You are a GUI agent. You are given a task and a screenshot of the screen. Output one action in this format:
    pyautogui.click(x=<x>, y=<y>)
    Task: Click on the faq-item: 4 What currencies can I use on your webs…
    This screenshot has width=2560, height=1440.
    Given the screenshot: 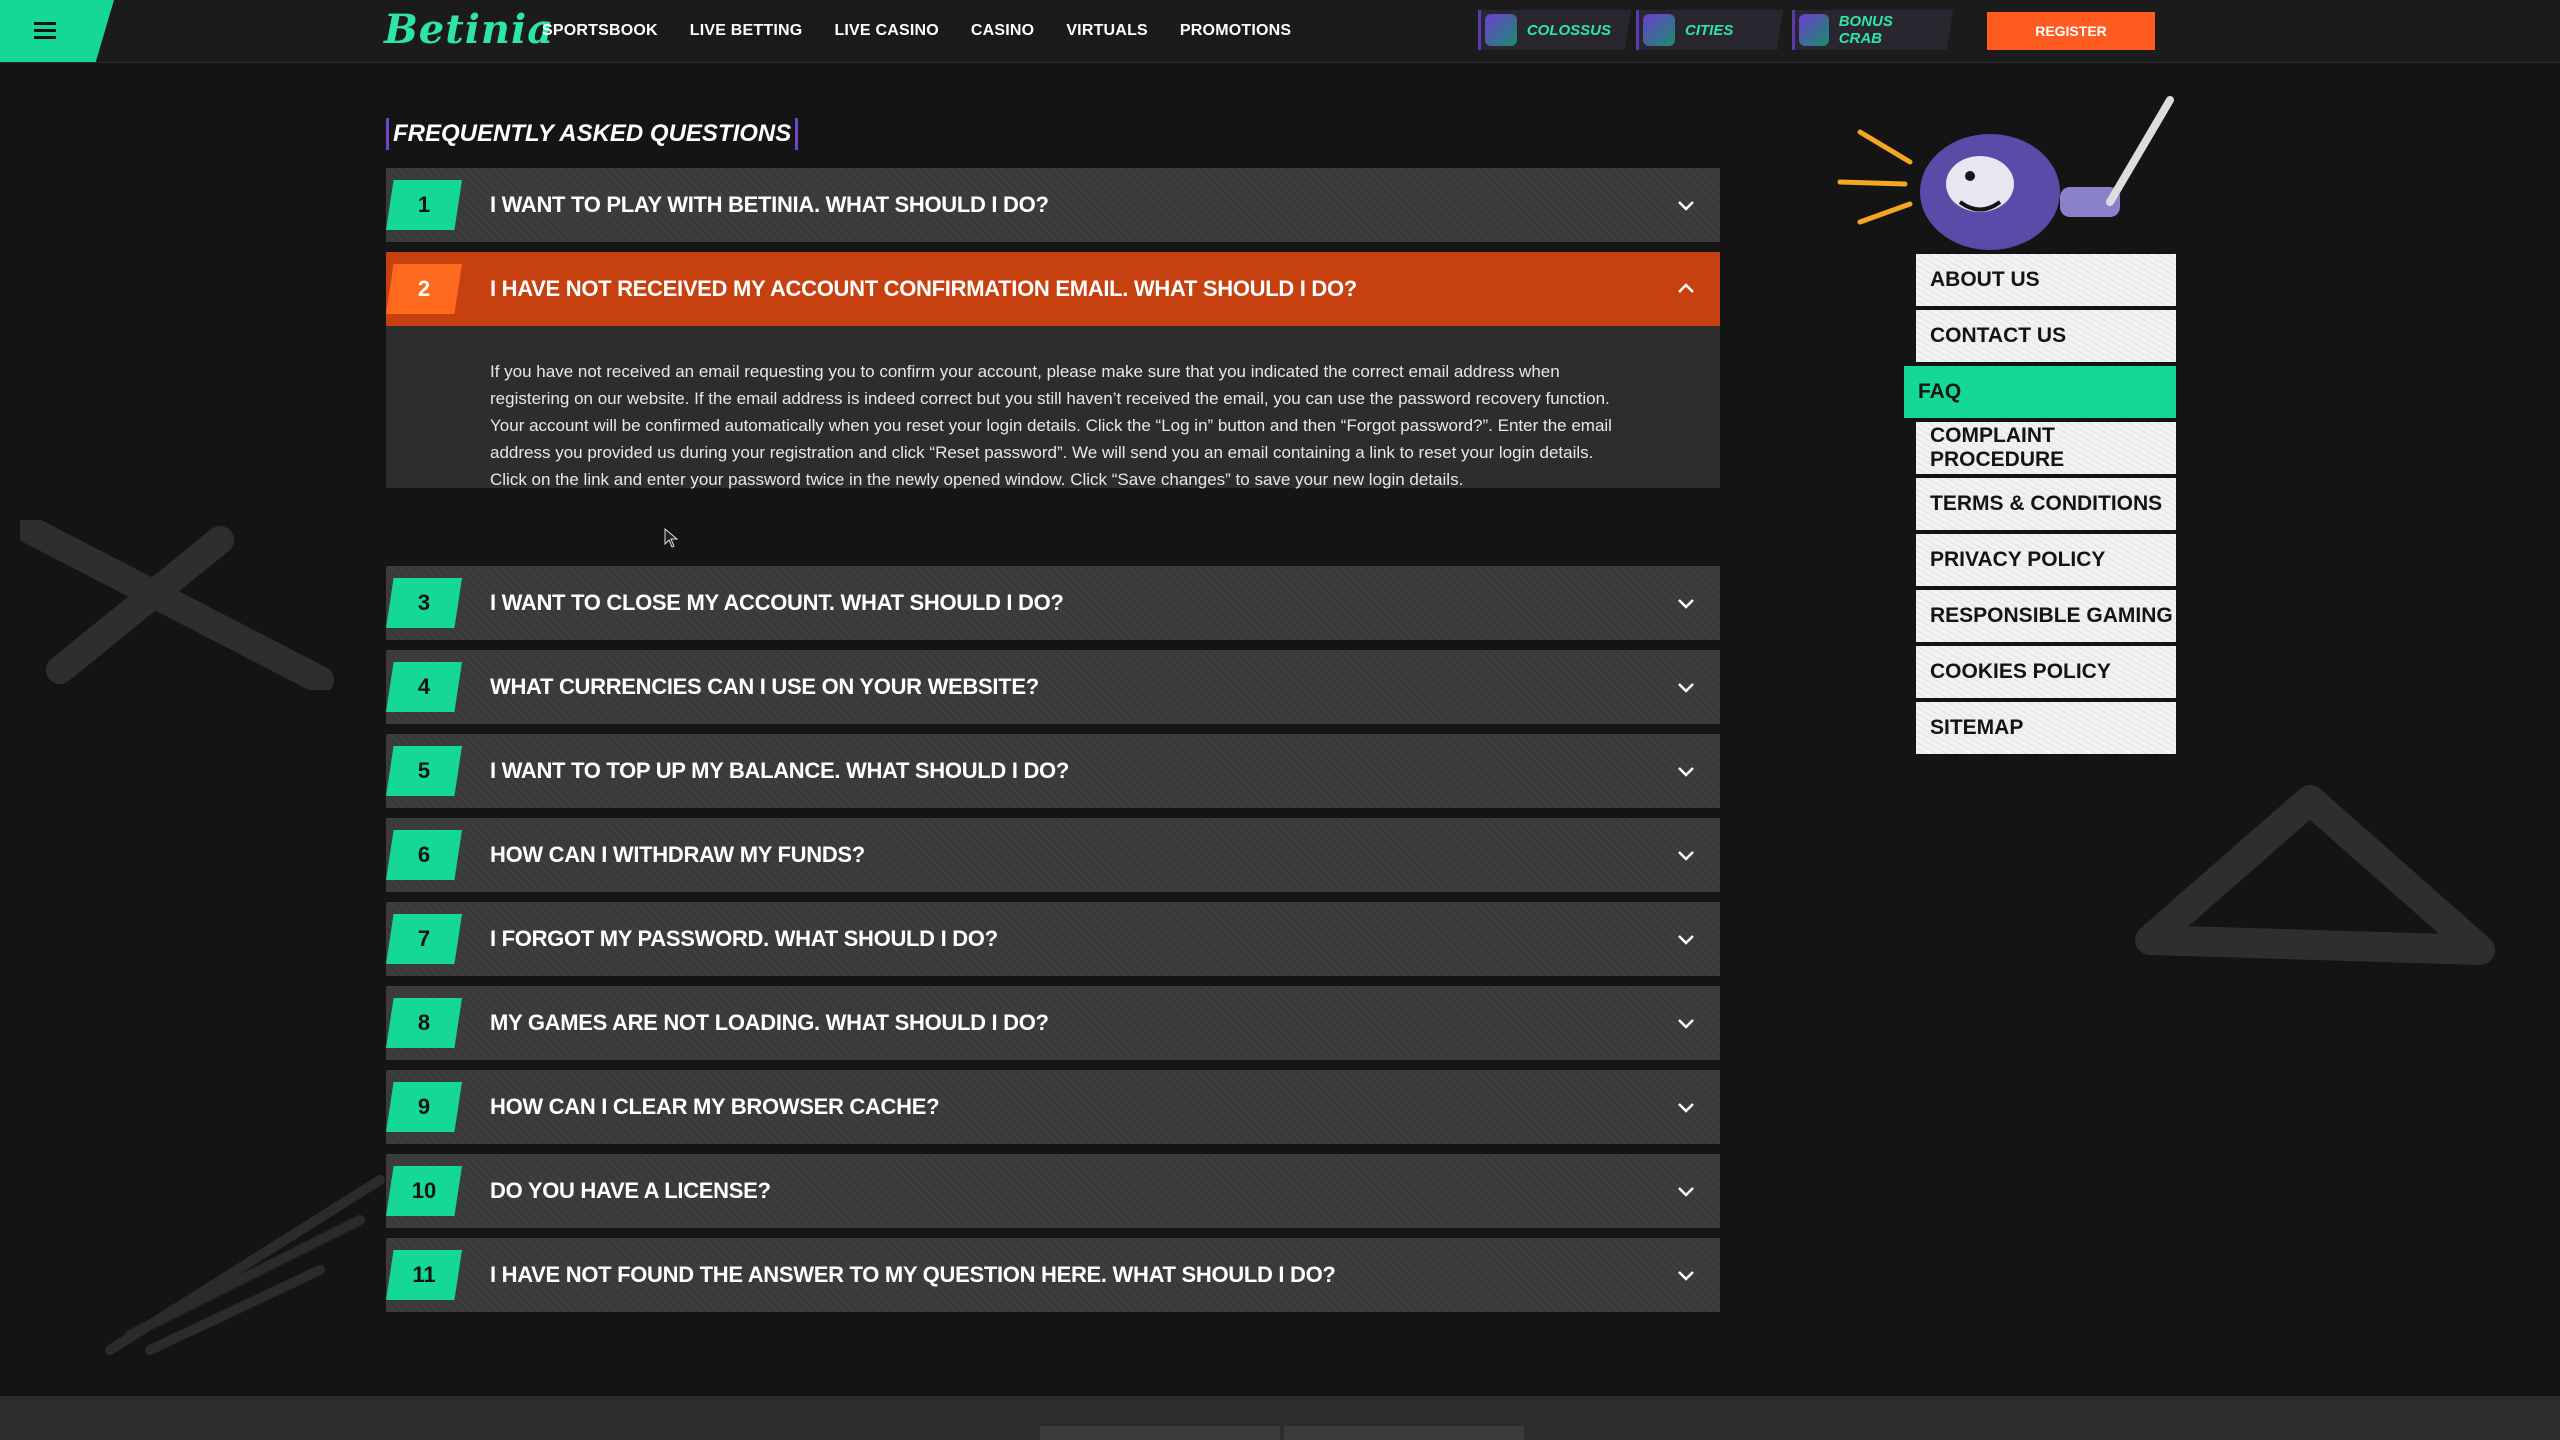 What is the action you would take?
    pyautogui.click(x=1053, y=687)
    